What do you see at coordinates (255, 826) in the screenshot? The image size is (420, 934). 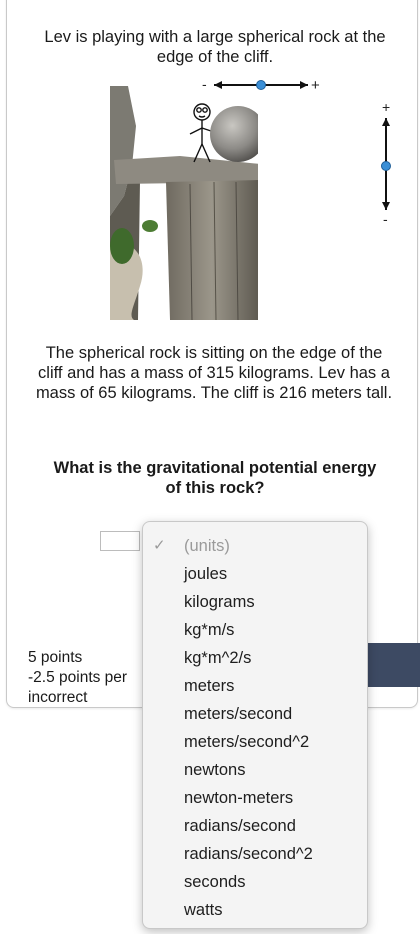 I see `units-option: radians/second` at bounding box center [255, 826].